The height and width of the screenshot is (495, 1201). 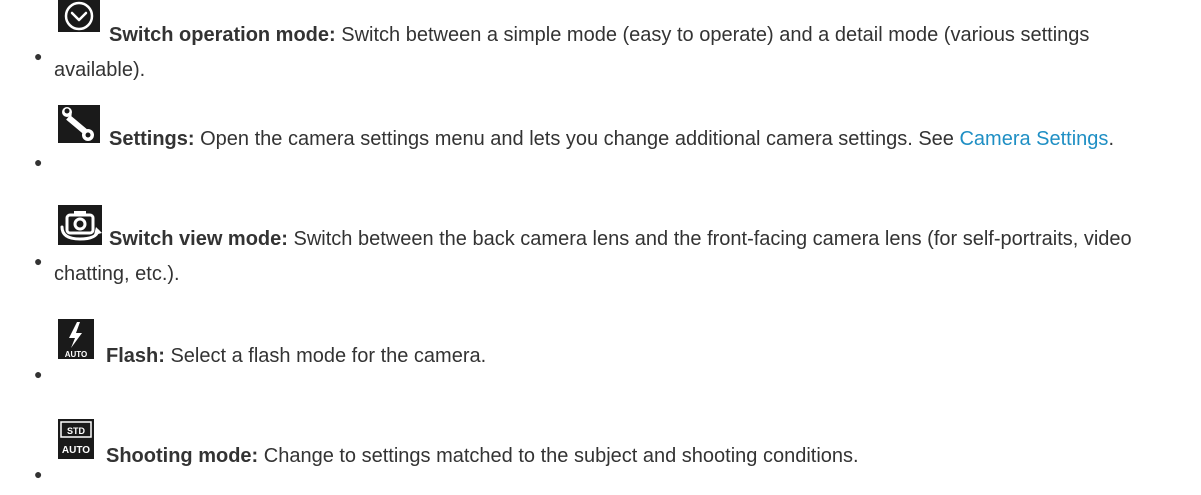 What do you see at coordinates (135, 356) in the screenshot?
I see `item-label: Flash:` at bounding box center [135, 356].